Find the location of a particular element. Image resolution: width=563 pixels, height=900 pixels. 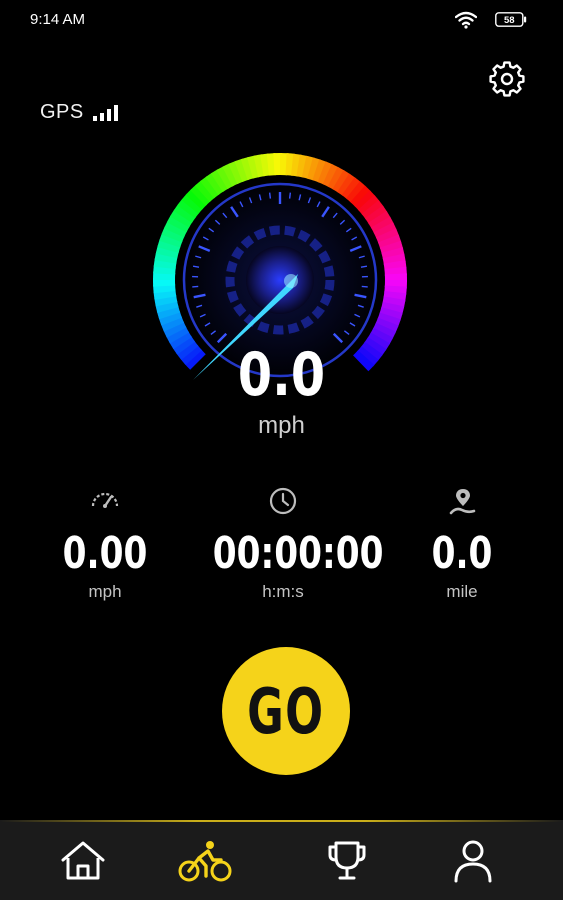

go-button: GO is located at coordinates (286, 711).